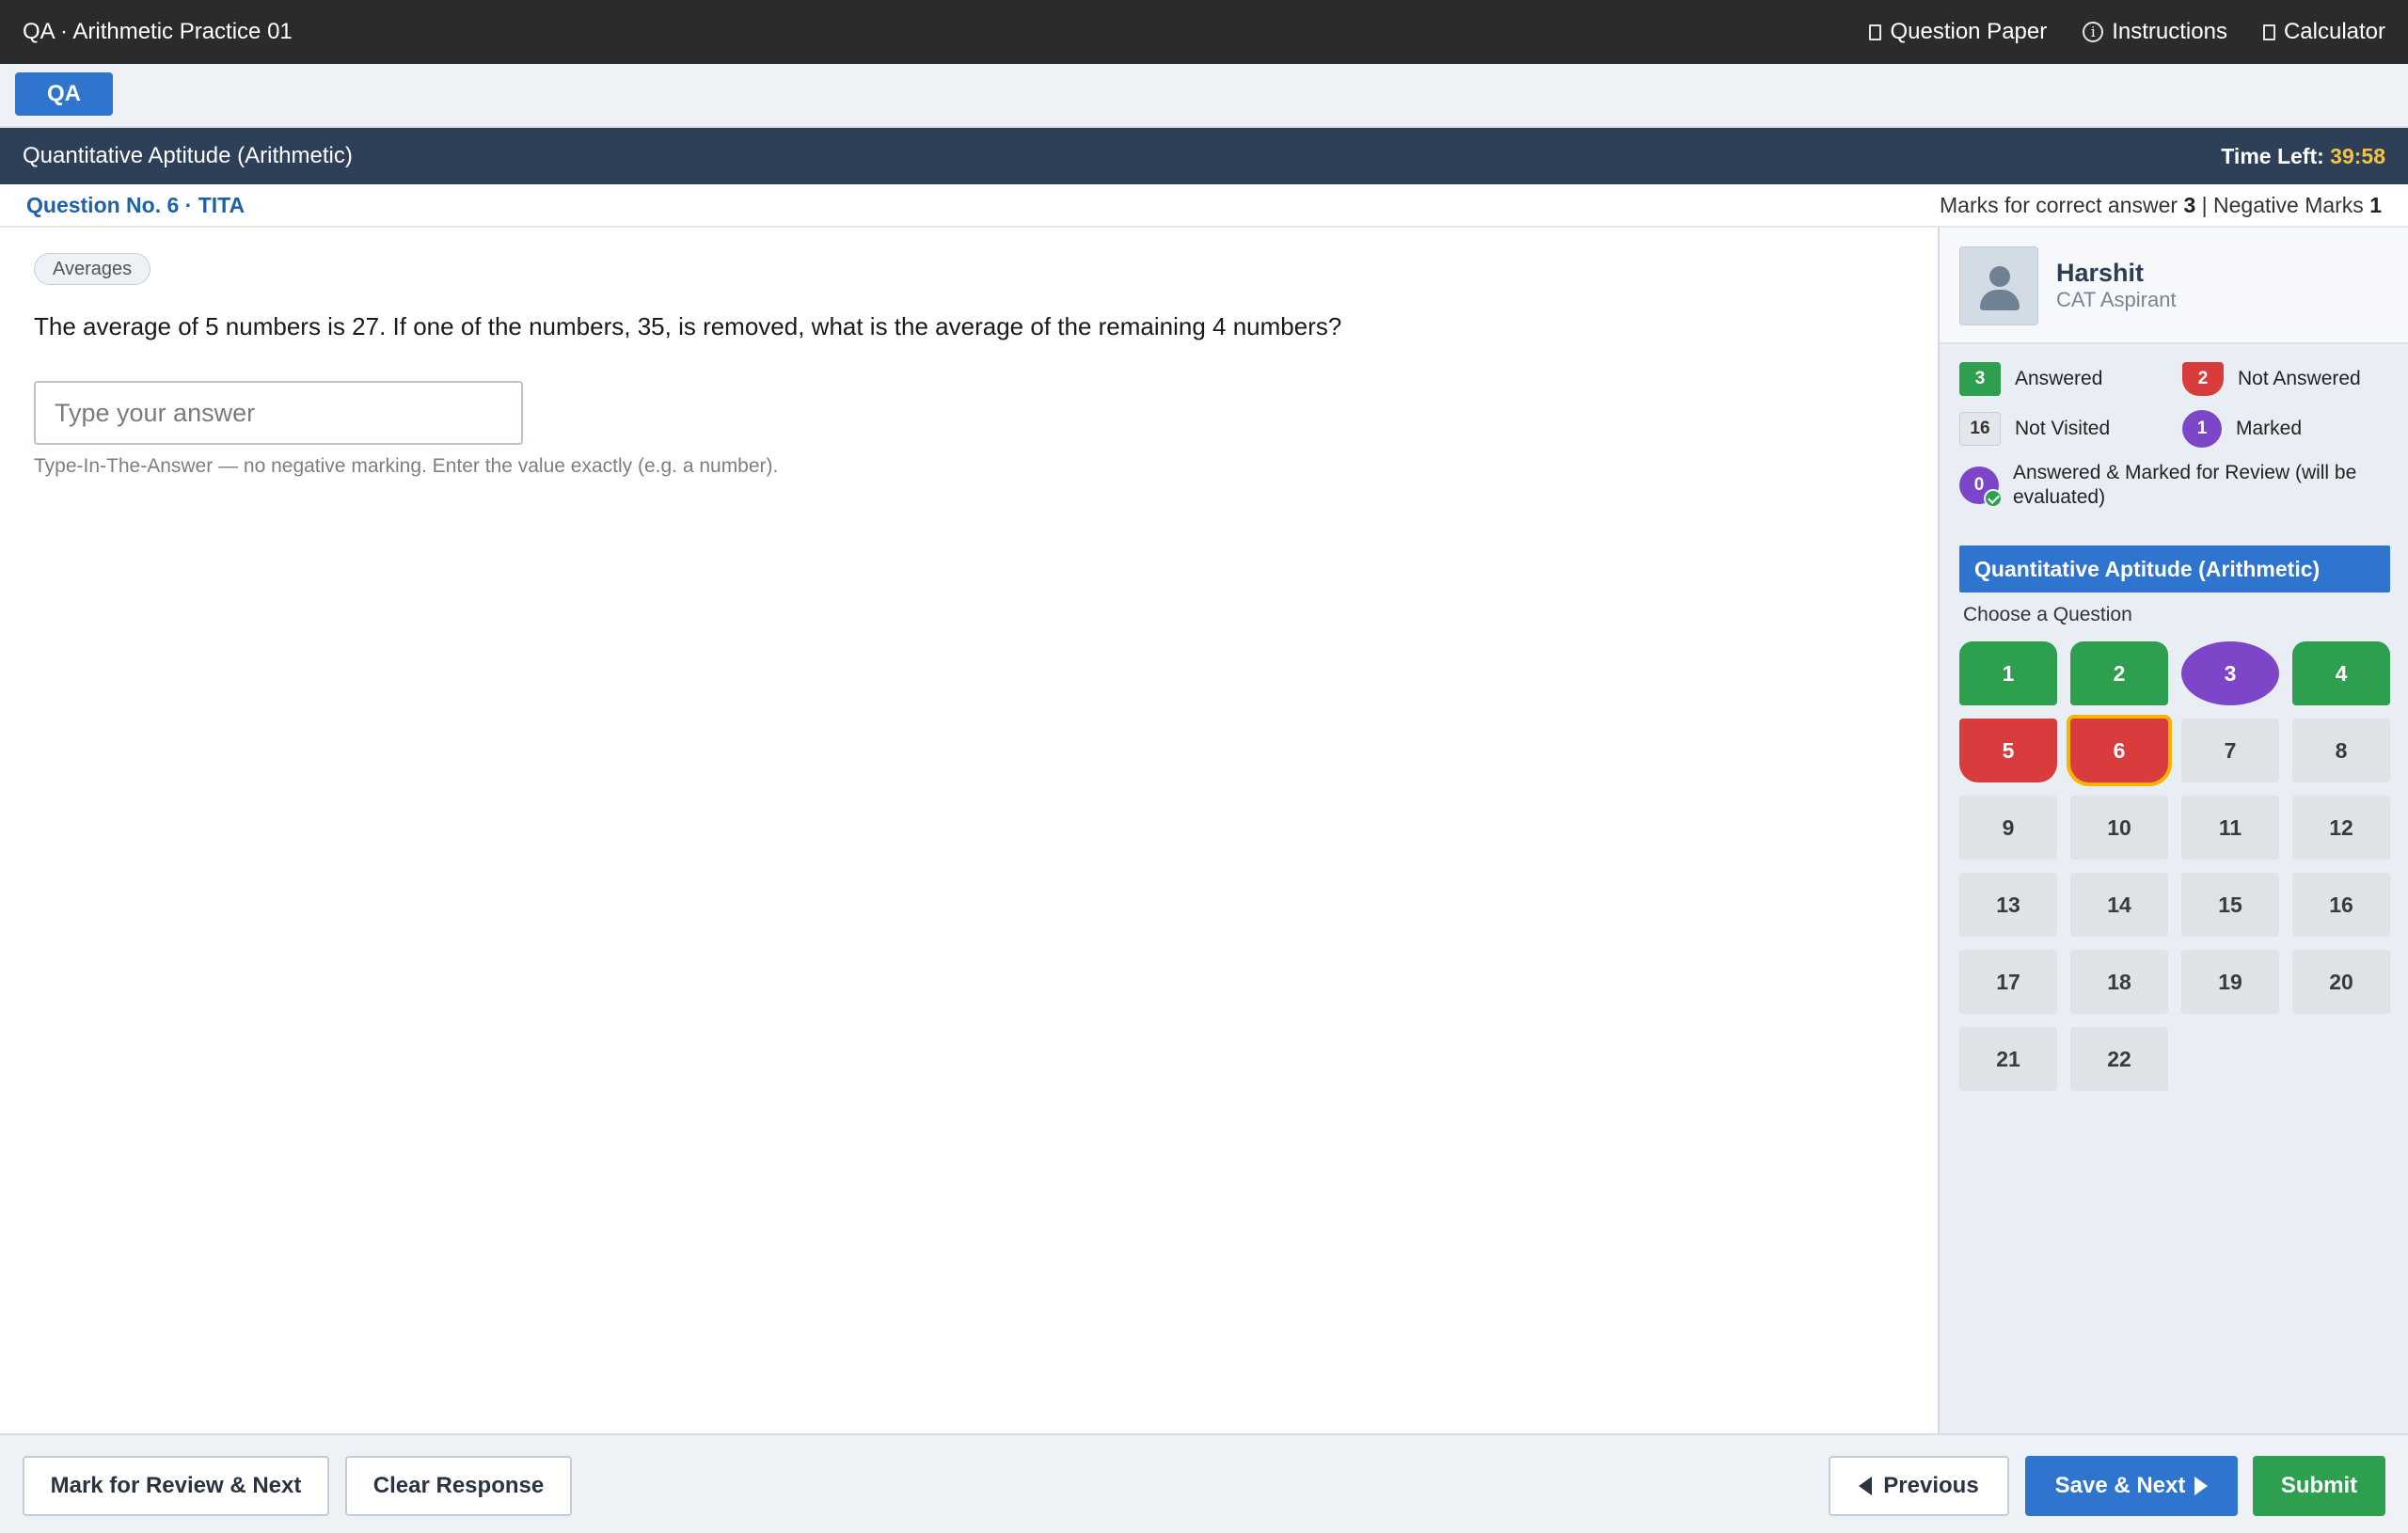 This screenshot has width=2408, height=1533. Describe the element at coordinates (2300, 378) in the screenshot. I see `not-answered-label: Not Answered` at that location.